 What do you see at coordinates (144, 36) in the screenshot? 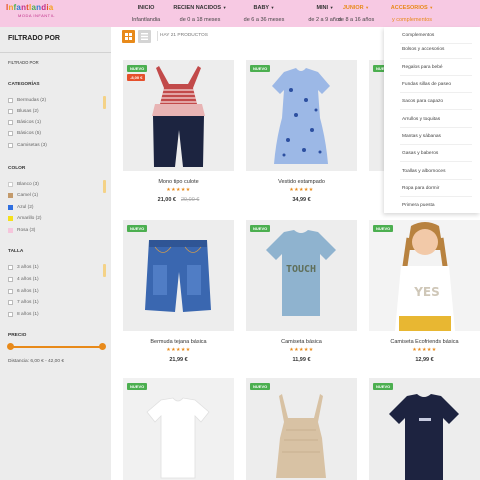
I see `list-view-button` at bounding box center [144, 36].